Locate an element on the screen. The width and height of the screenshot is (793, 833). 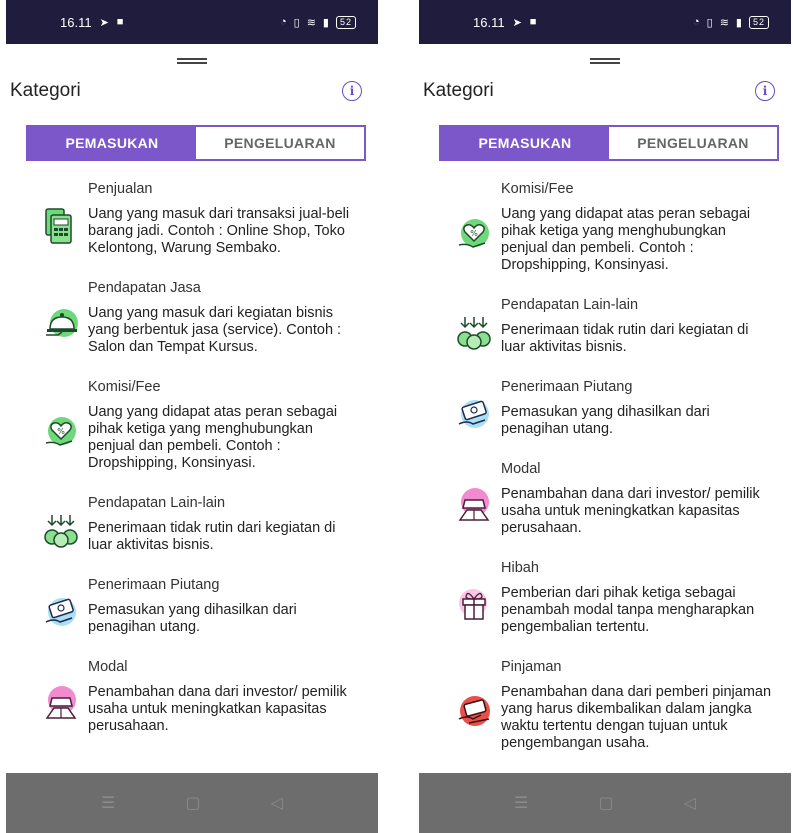
category-name: Penjualan is located at coordinates (120, 189).